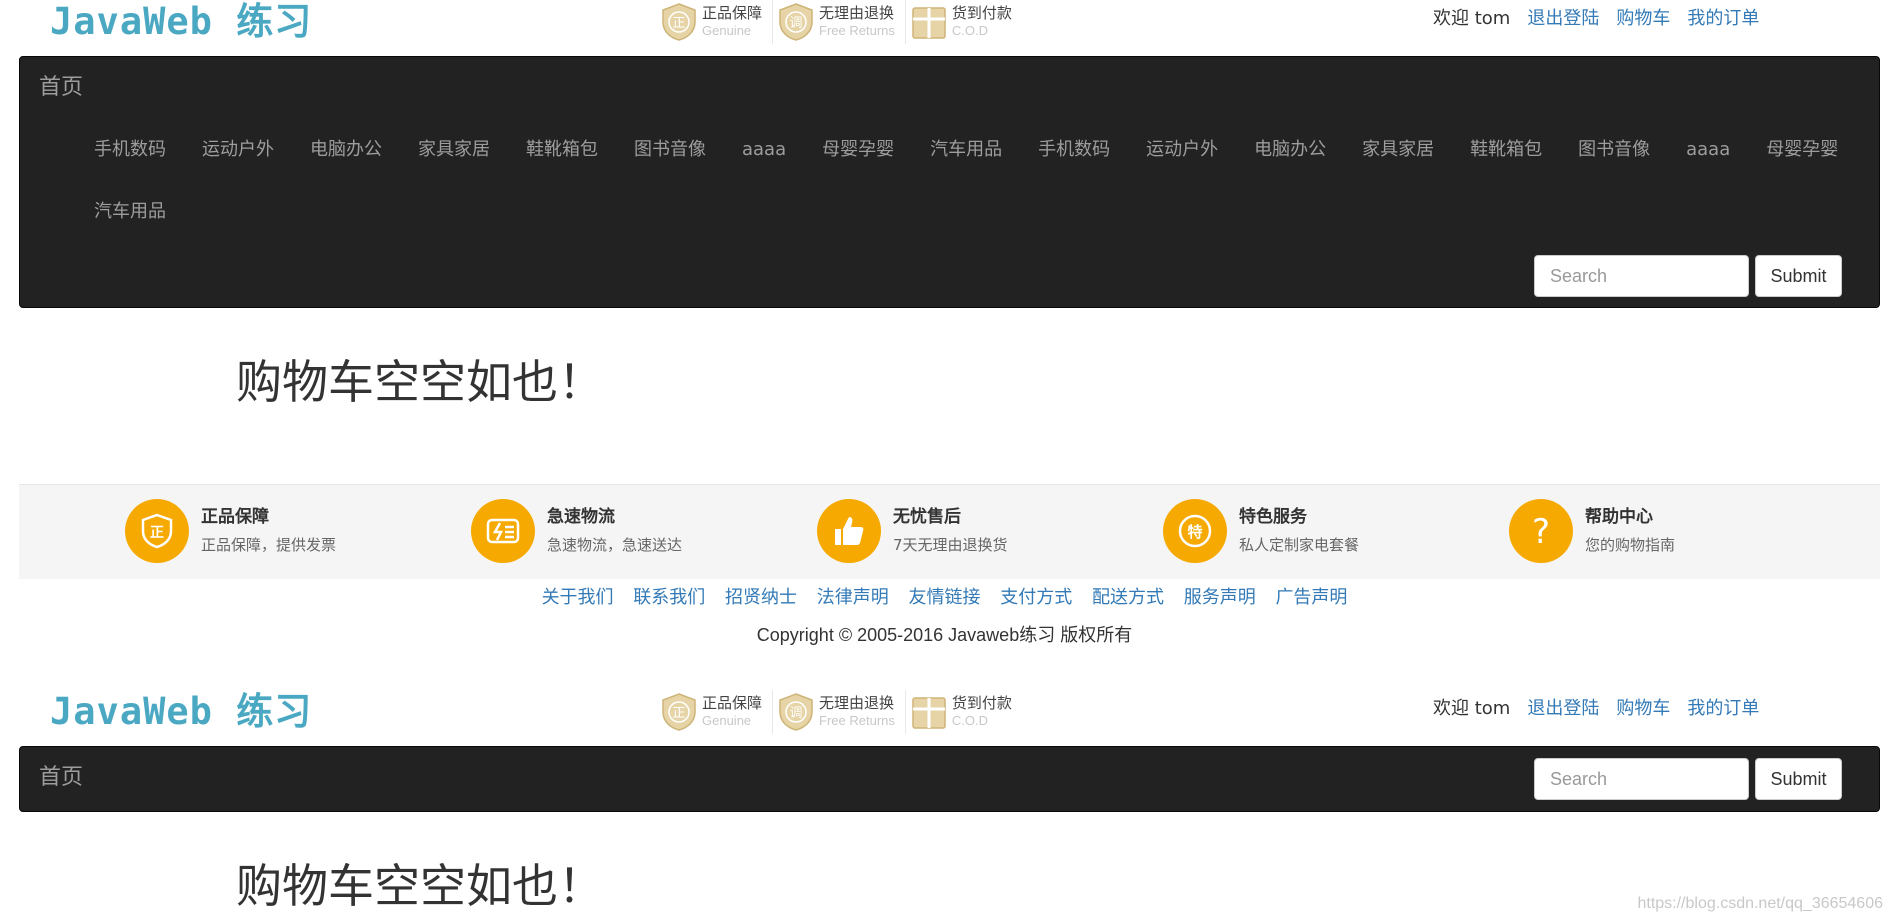 The image size is (1889, 924). What do you see at coordinates (1604, 709) in the screenshot?
I see `user-nav: 欢迎 tom 退出登陆 购物车 我的订单` at bounding box center [1604, 709].